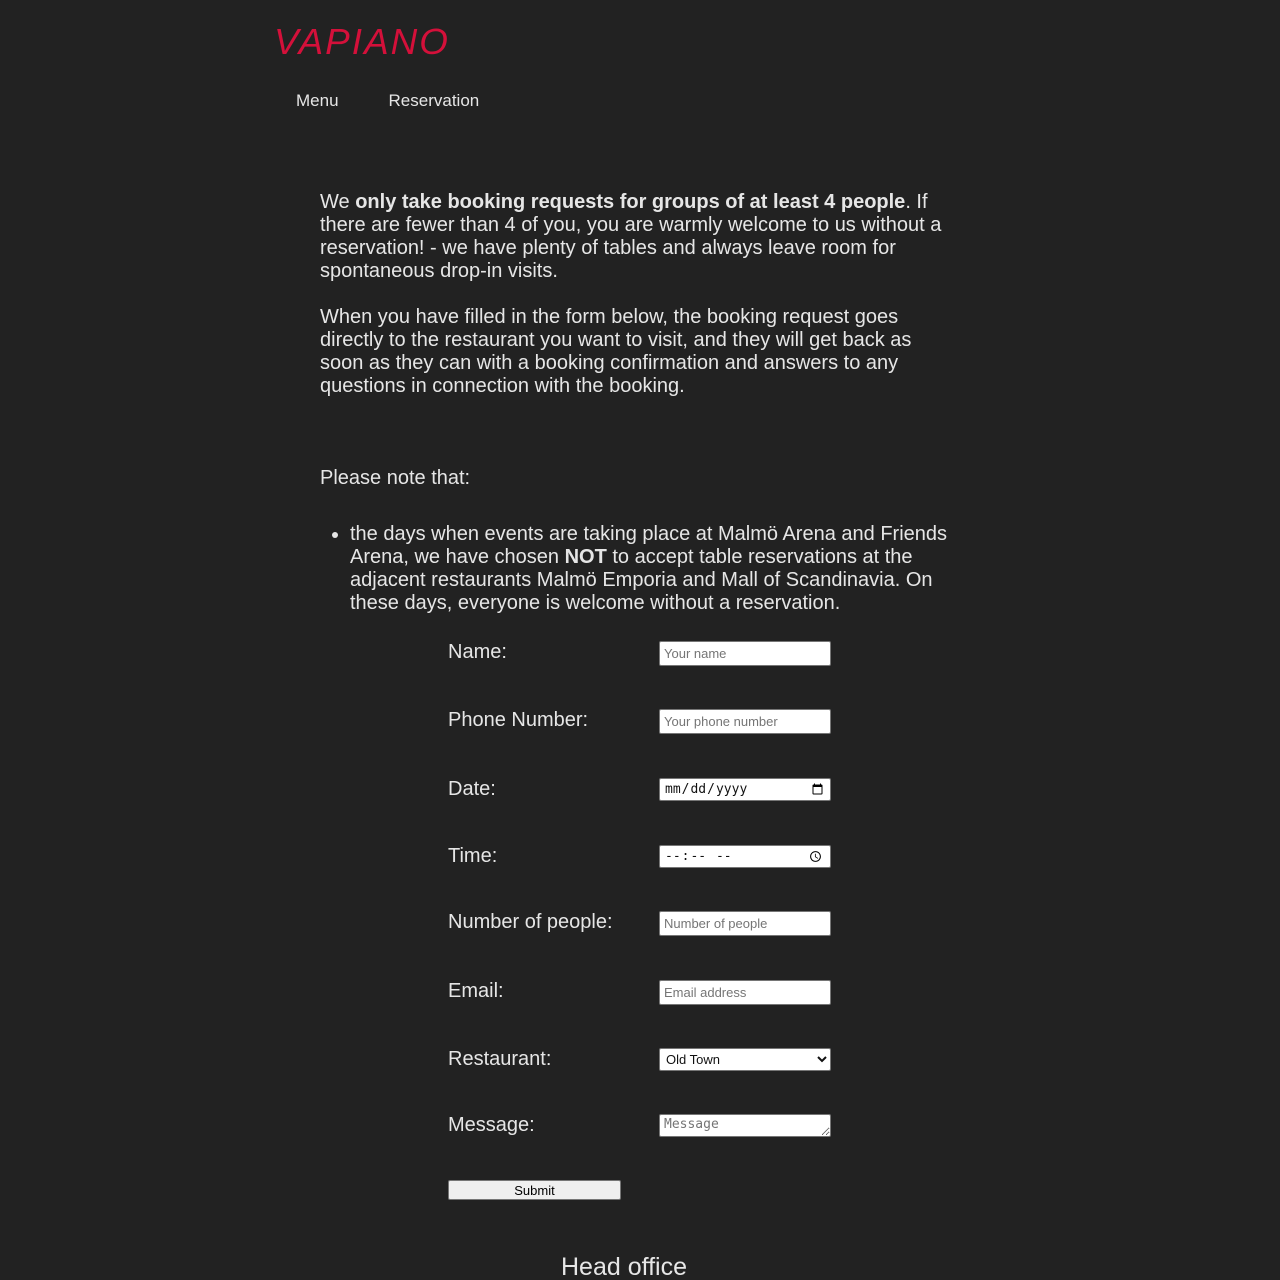  What do you see at coordinates (745, 856) in the screenshot?
I see `time-input` at bounding box center [745, 856].